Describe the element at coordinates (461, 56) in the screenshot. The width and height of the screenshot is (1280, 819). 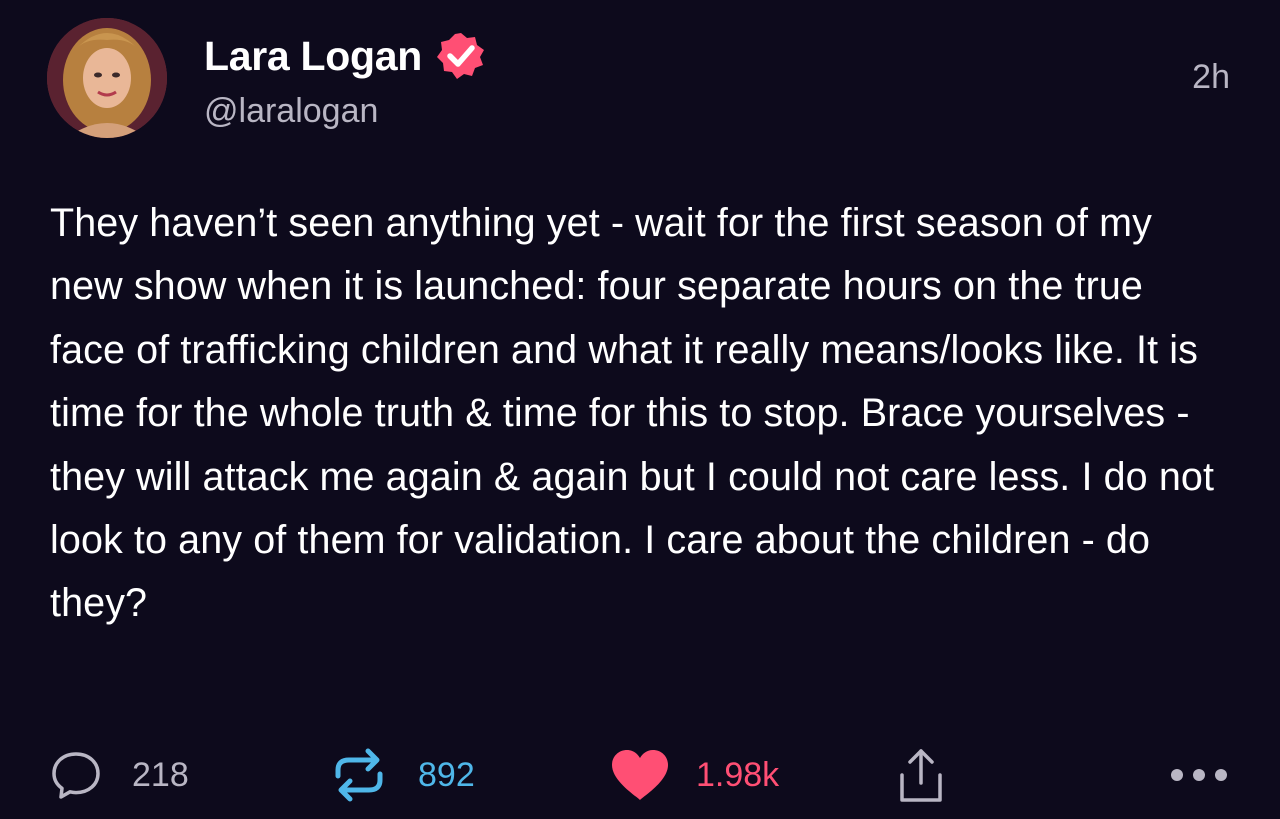
I see `verified-badge-icon` at that location.